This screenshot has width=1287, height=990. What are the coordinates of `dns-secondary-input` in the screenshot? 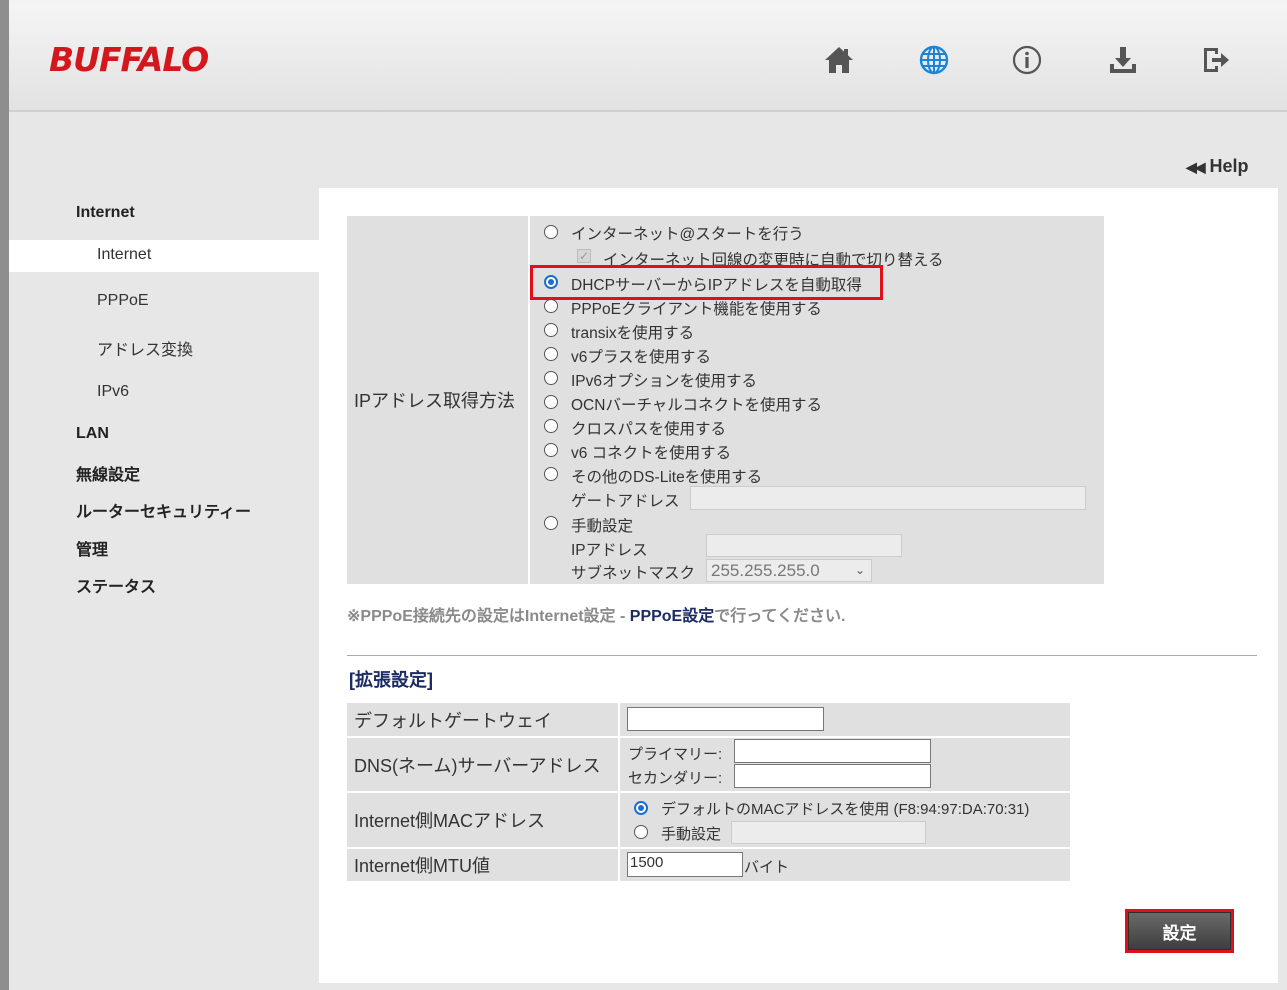 It's located at (832, 776).